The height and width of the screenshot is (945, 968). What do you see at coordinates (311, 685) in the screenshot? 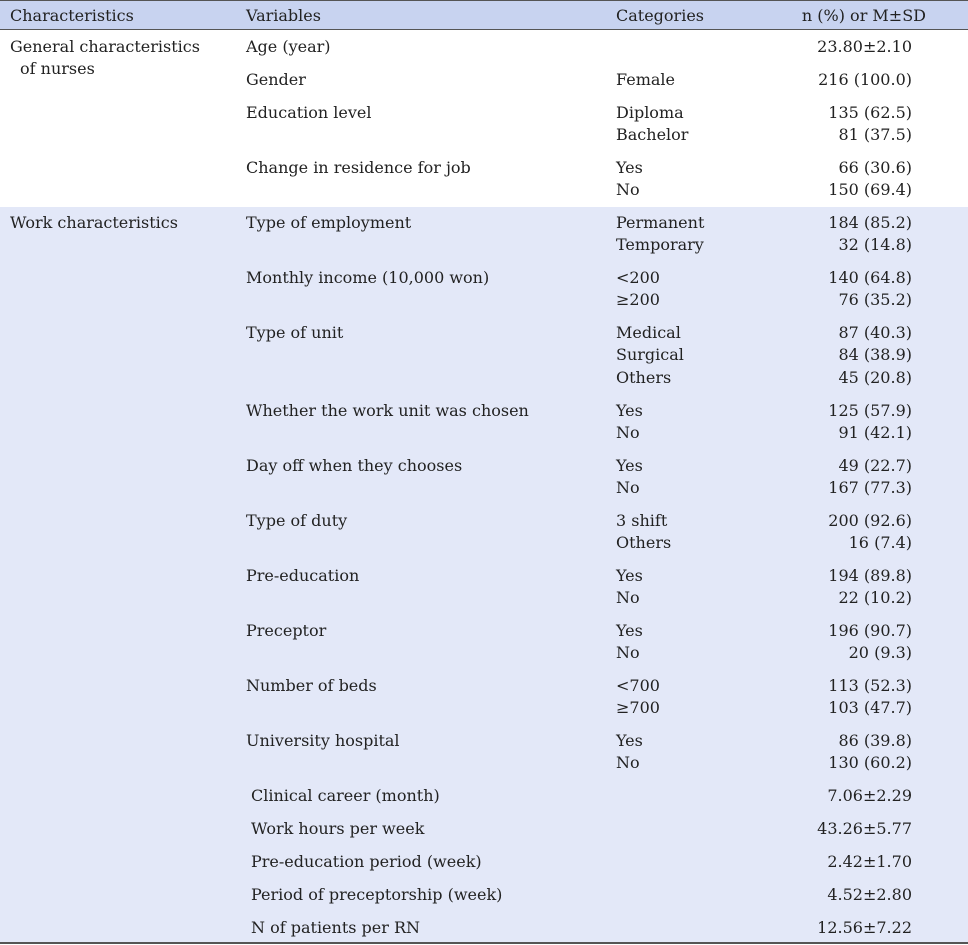
I see `row-variable: Number of beds` at bounding box center [311, 685].